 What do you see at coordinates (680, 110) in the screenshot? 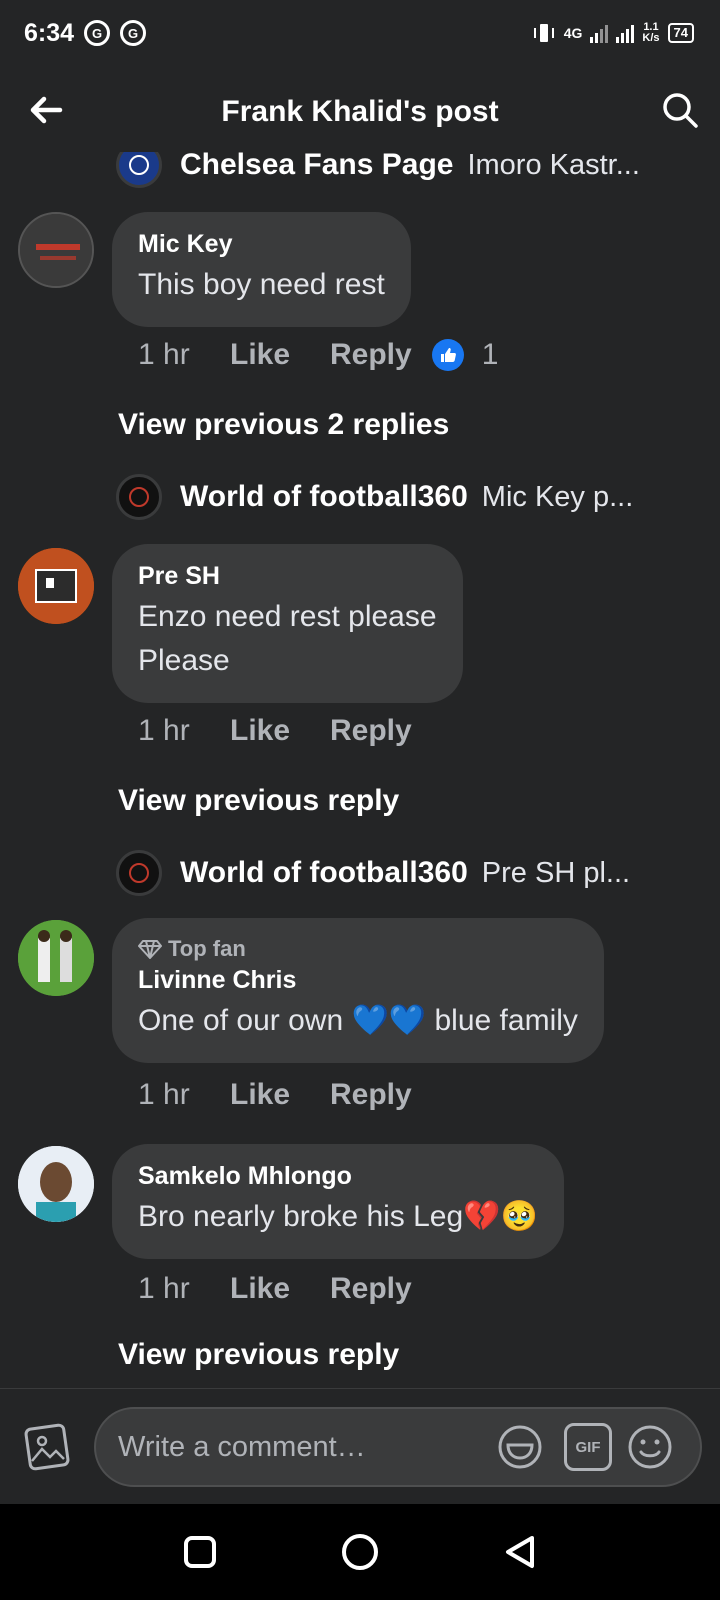
I see `search-icon` at bounding box center [680, 110].